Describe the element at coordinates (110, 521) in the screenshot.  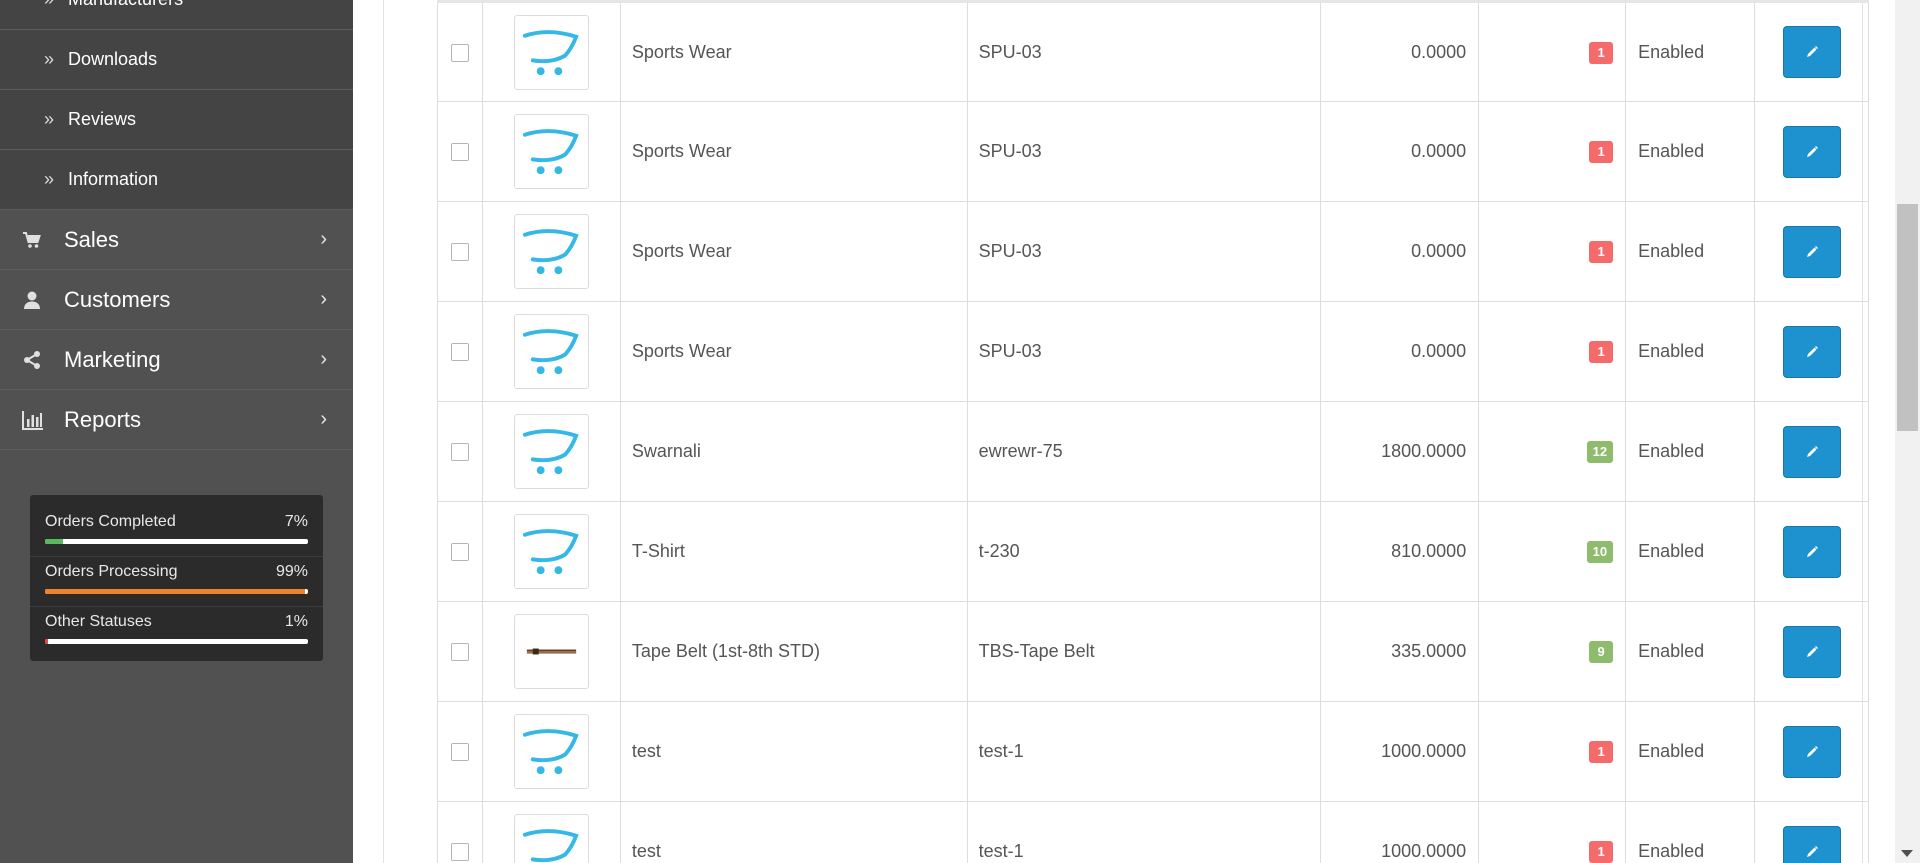
I see `stat-label: Orders Completed` at that location.